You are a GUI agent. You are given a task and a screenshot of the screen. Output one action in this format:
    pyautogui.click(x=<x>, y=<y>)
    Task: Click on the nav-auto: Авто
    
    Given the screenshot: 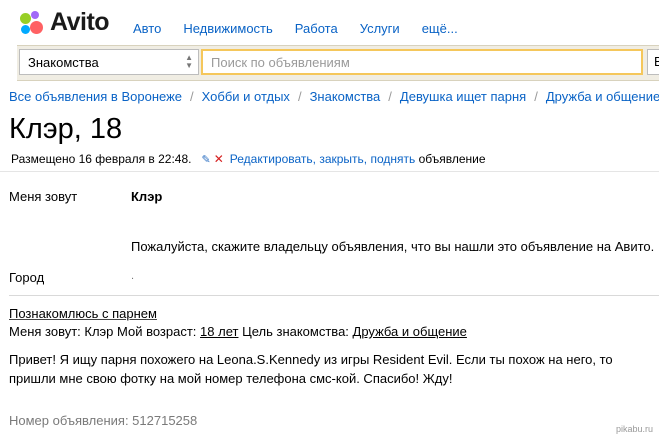 What is the action you would take?
    pyautogui.click(x=147, y=28)
    